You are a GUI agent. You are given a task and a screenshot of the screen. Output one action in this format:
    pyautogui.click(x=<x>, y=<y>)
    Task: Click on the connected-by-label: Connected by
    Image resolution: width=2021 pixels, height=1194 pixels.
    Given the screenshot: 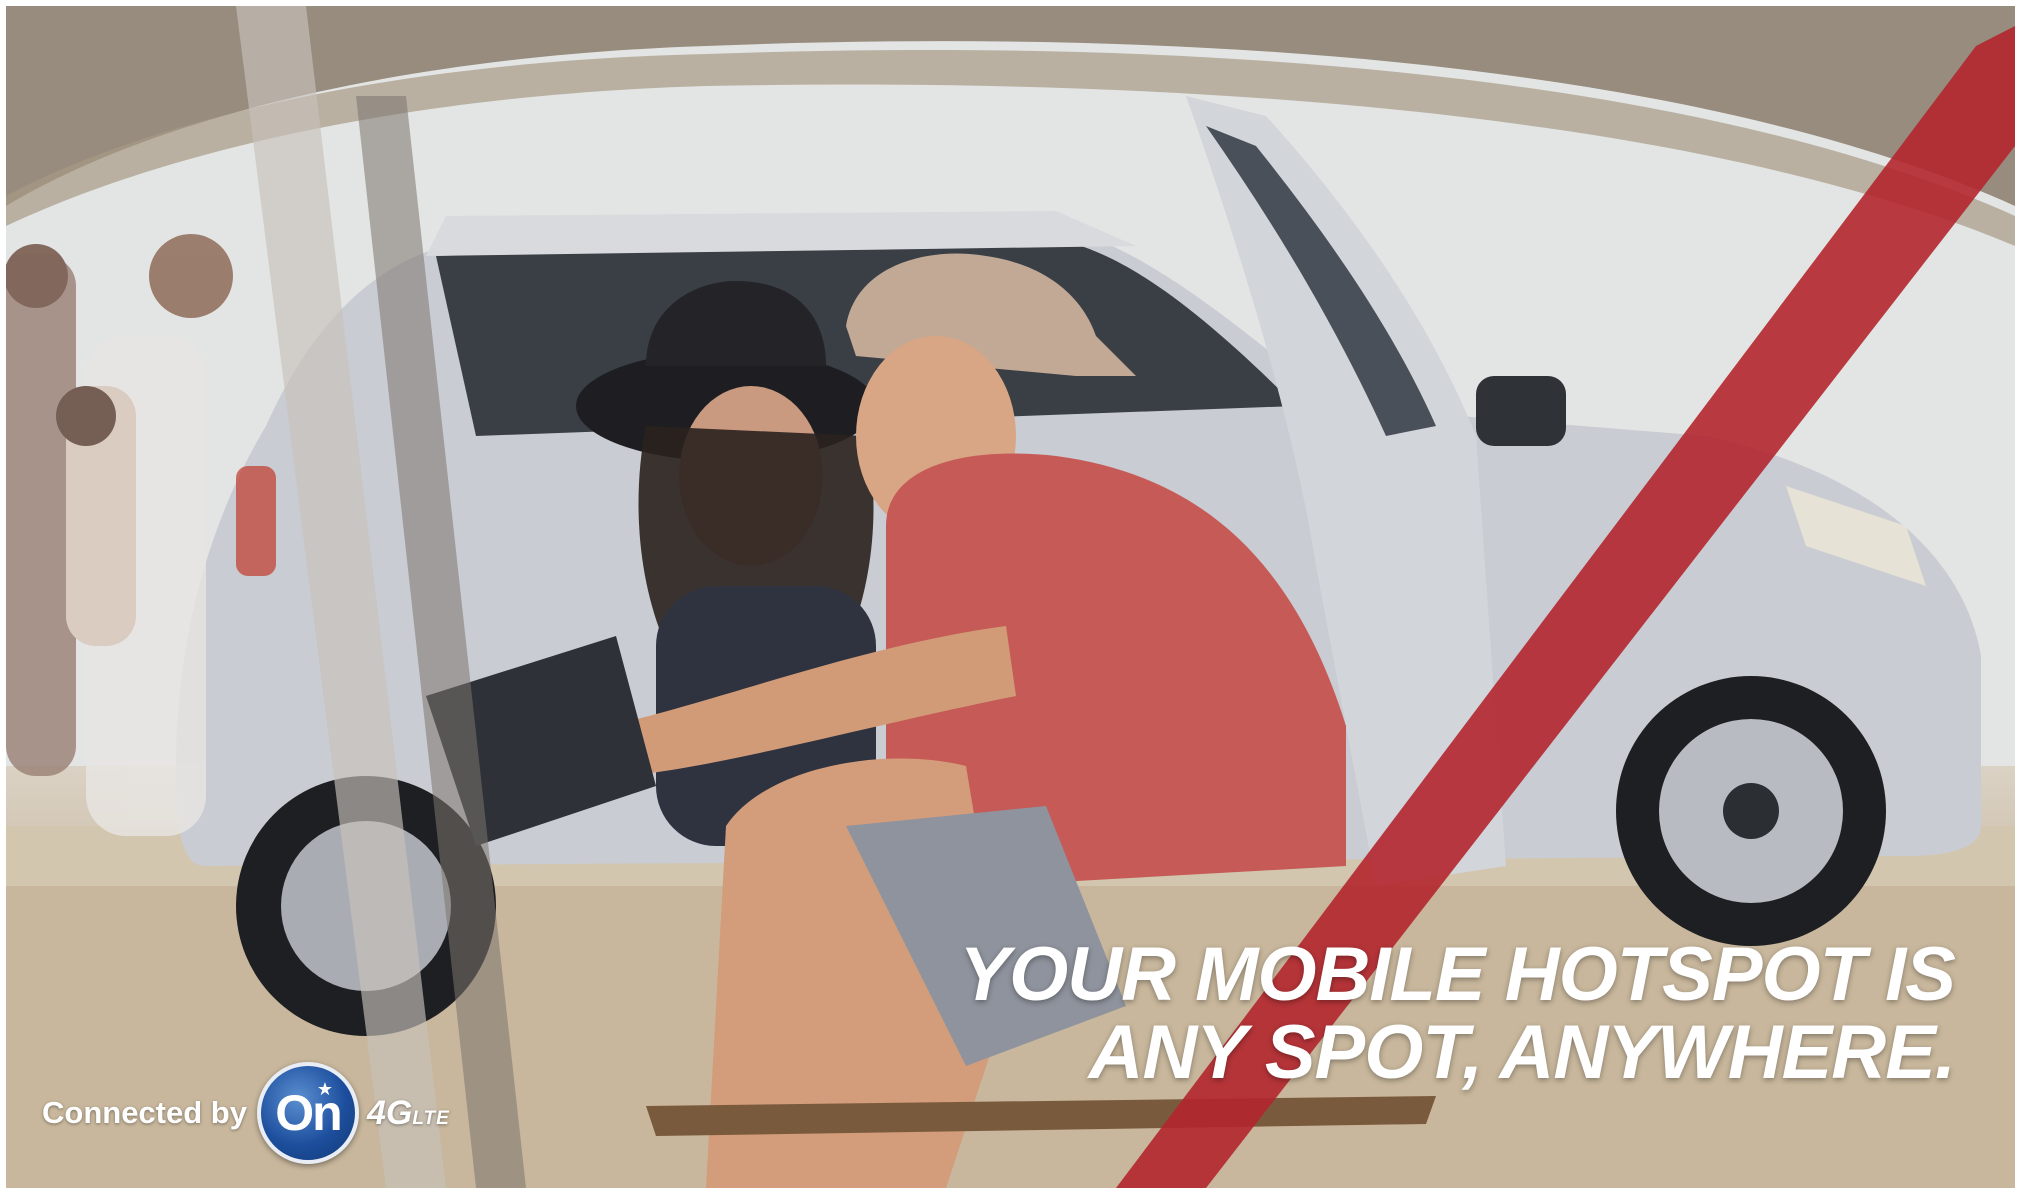 What is the action you would take?
    pyautogui.click(x=144, y=1112)
    